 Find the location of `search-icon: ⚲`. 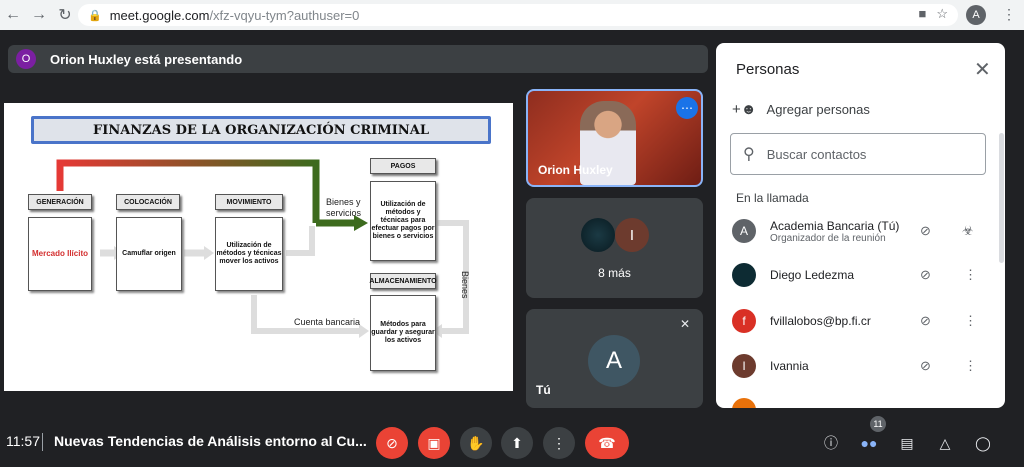

search-icon: ⚲ is located at coordinates (749, 154).